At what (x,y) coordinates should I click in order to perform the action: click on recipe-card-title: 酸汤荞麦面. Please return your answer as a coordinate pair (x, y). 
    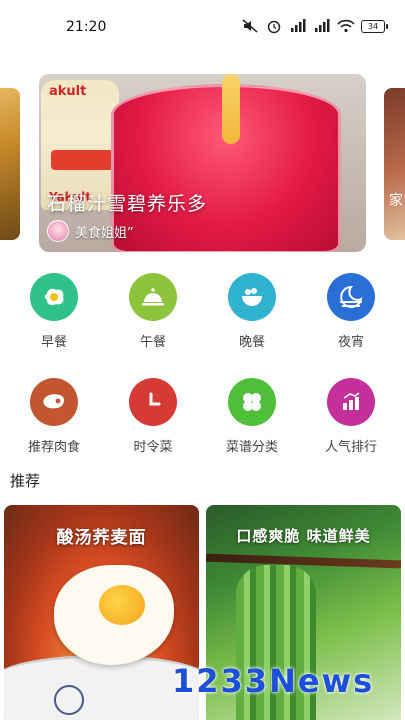
    Looking at the image, I should click on (101, 538).